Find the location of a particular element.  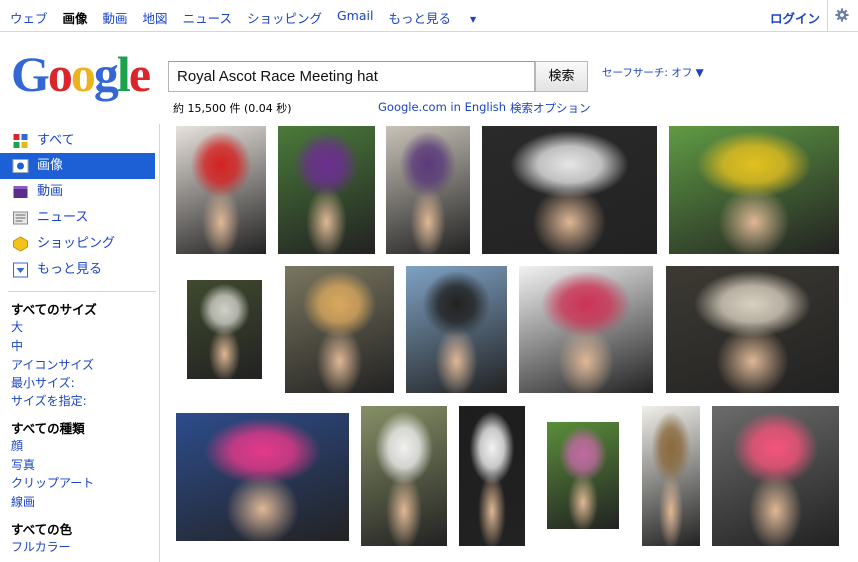

image-result-white-feather-hats-closeup is located at coordinates (569, 190).